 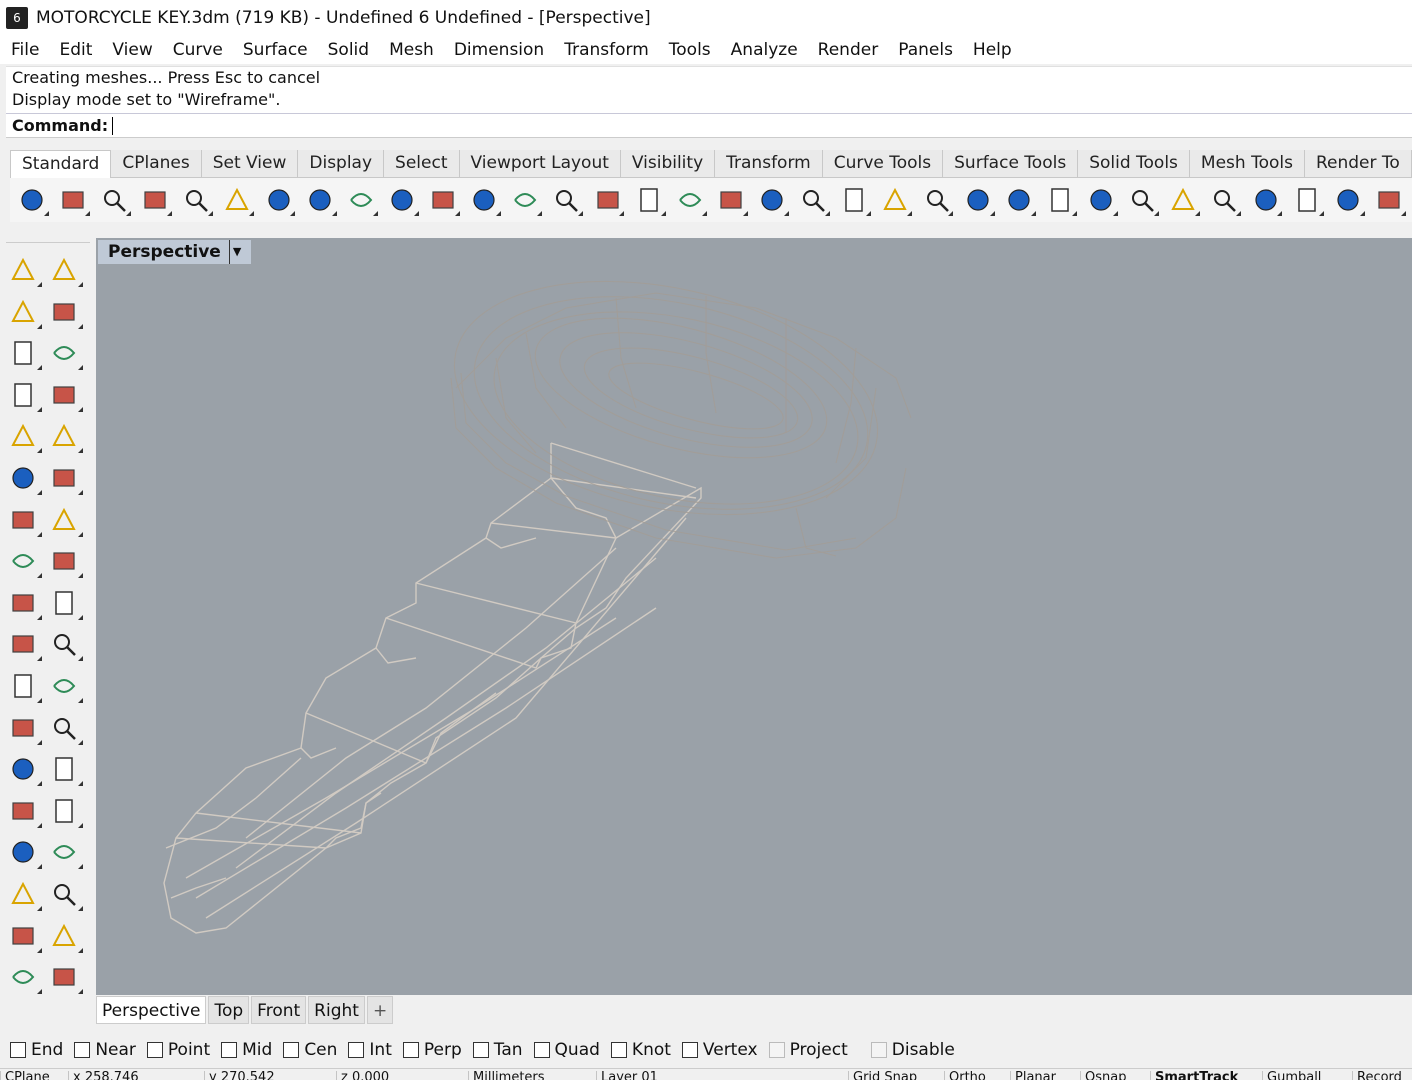 I want to click on menu-tools: Tools, so click(x=690, y=50).